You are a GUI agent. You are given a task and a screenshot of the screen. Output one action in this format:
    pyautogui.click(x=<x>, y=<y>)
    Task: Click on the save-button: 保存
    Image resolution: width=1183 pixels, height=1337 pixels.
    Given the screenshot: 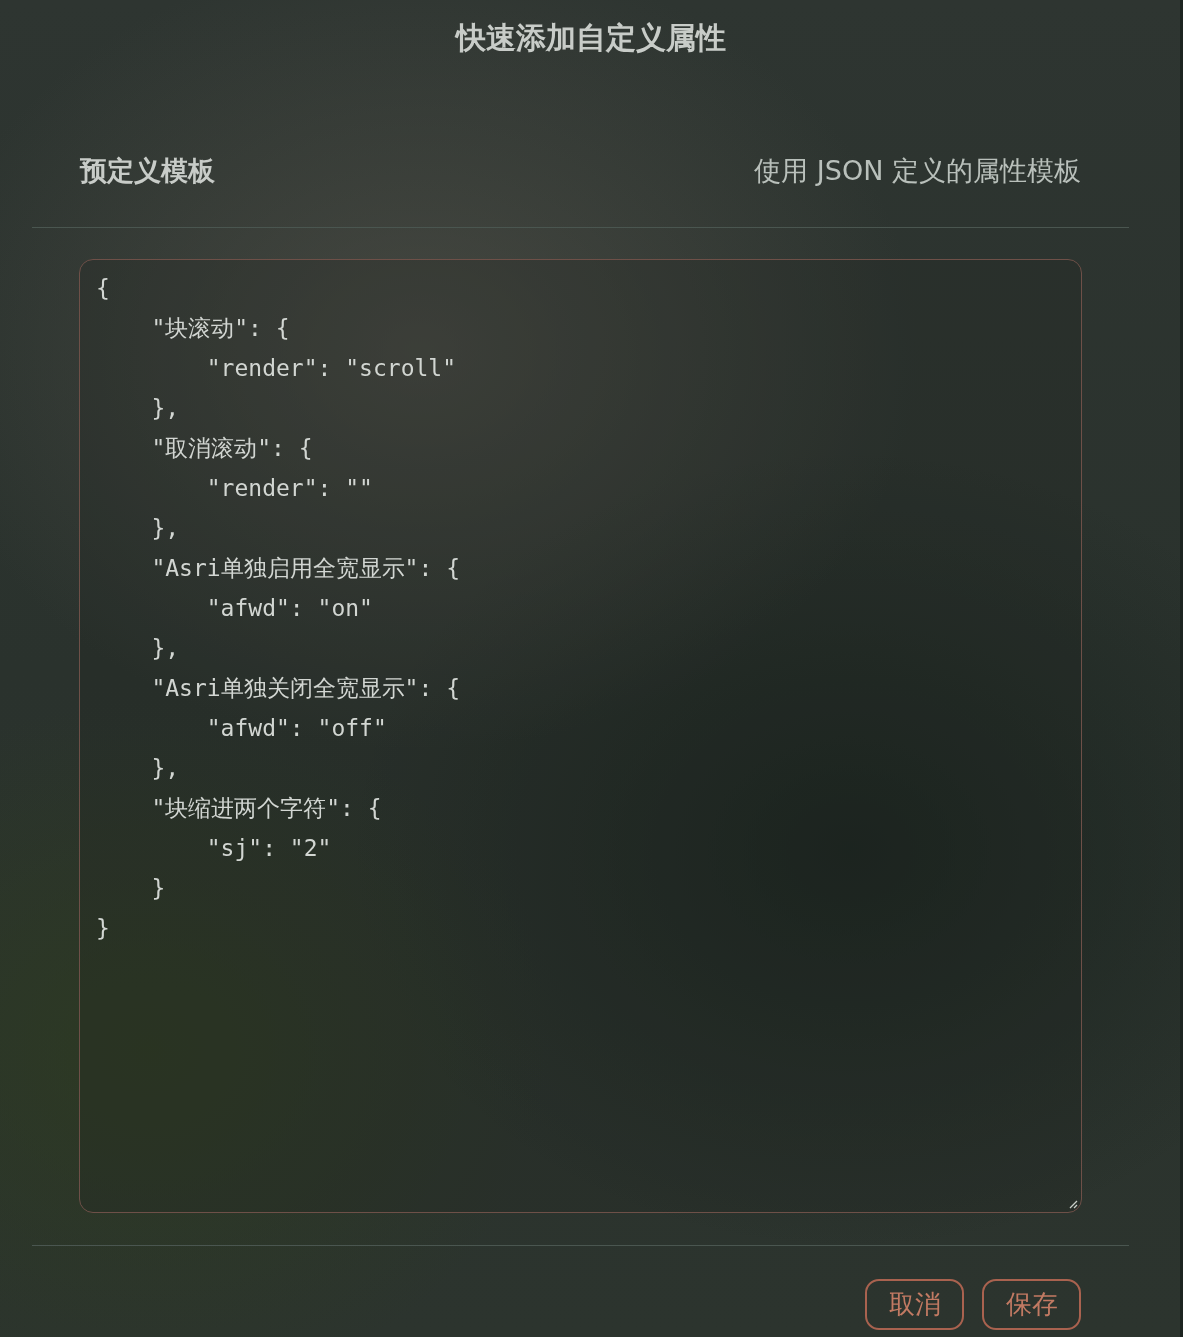 What is the action you would take?
    pyautogui.click(x=1031, y=1304)
    